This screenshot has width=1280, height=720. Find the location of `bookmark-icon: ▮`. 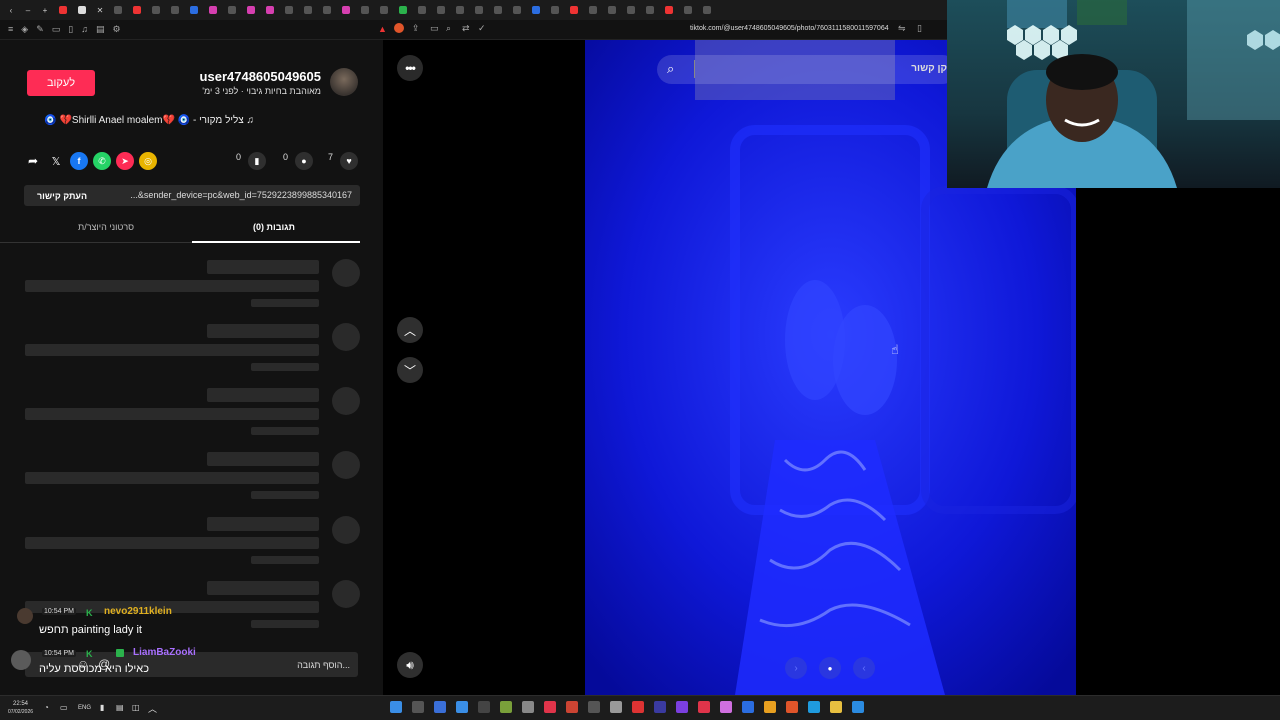

bookmark-icon: ▮ is located at coordinates (257, 161).